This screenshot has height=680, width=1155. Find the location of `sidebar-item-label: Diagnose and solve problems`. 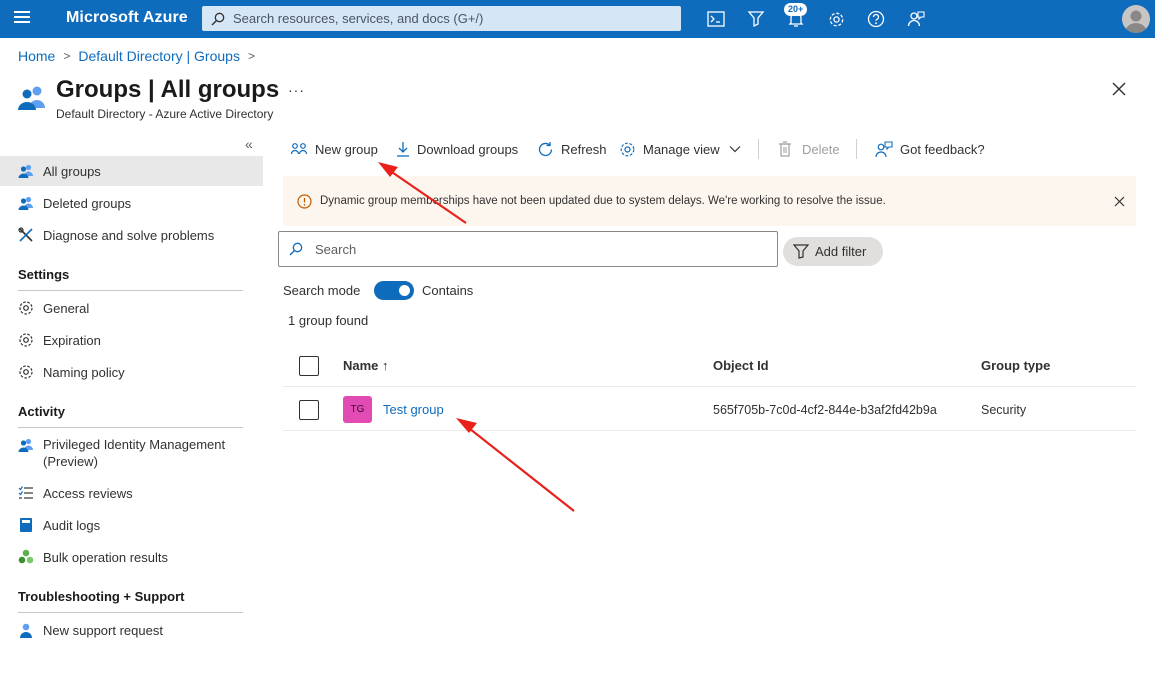

sidebar-item-label: Diagnose and solve problems is located at coordinates (129, 235).